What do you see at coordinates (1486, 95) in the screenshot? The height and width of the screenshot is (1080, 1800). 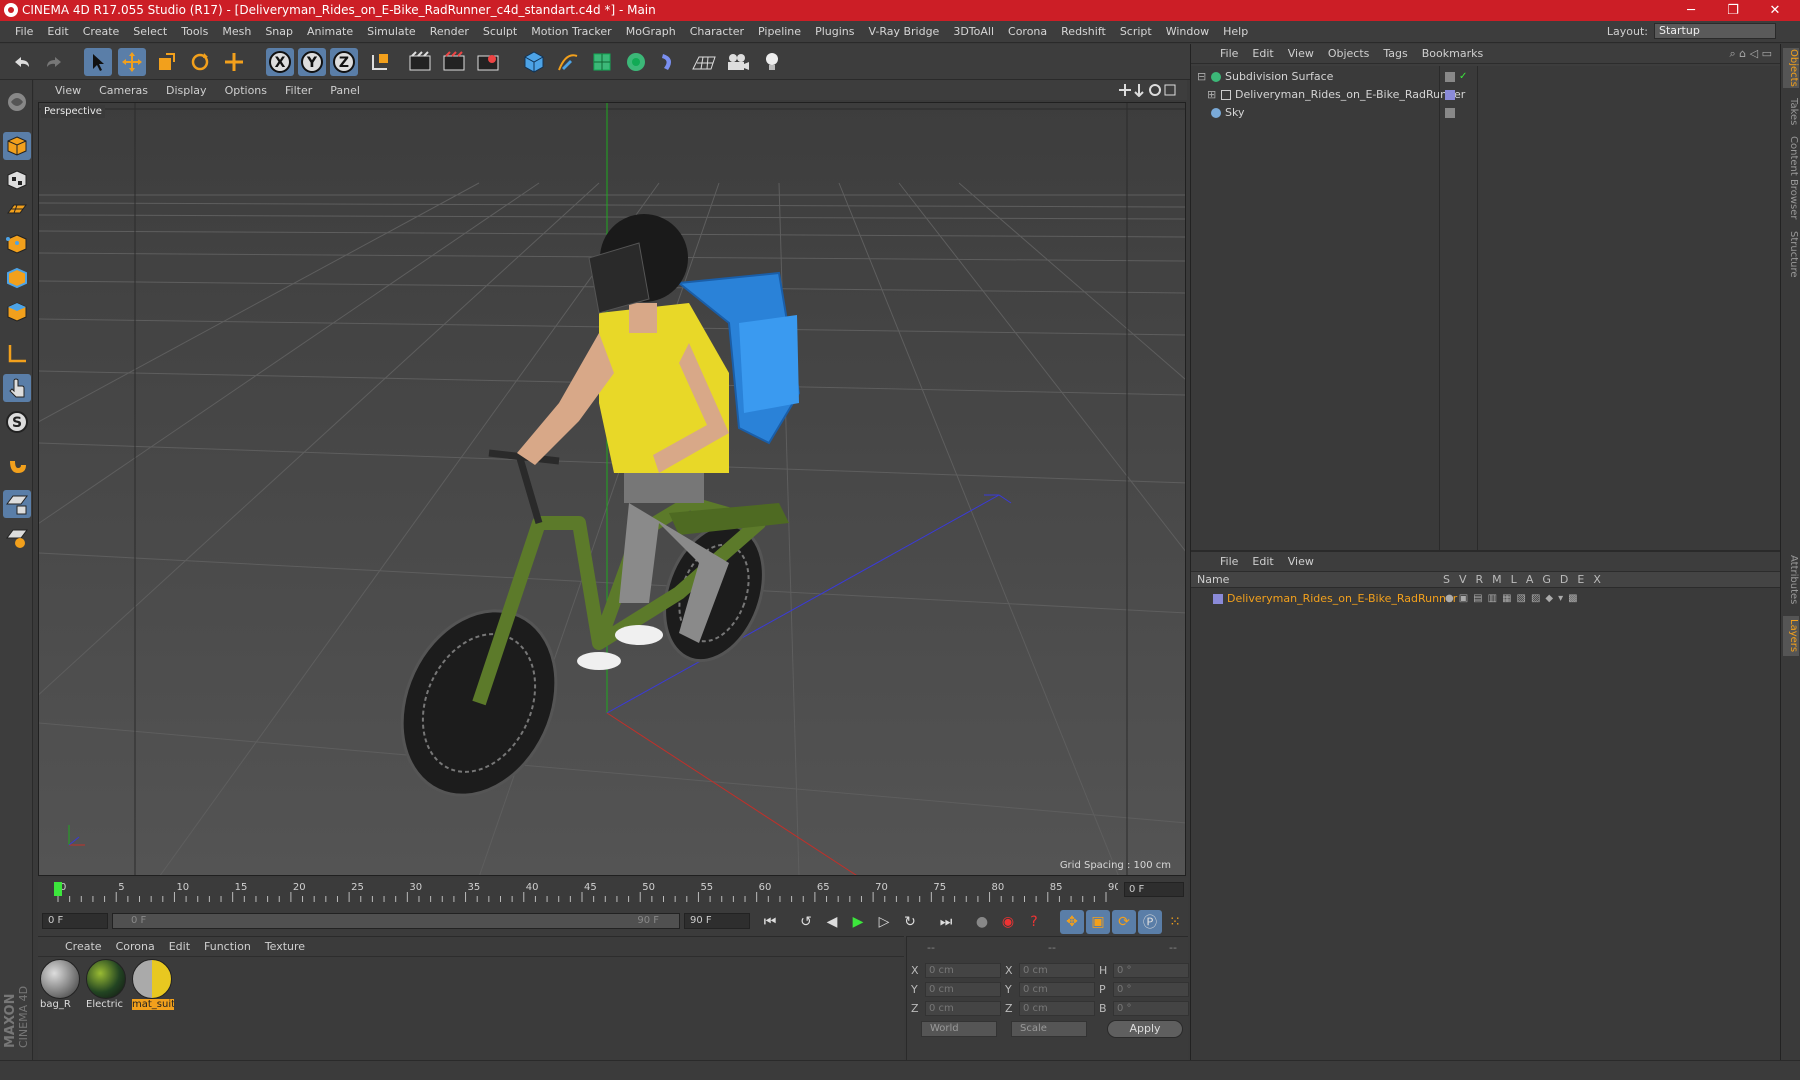 I see `object-row-deliveryman: ⊞ Deliveryman_Rides_on_E-Bike_RadRunner` at bounding box center [1486, 95].